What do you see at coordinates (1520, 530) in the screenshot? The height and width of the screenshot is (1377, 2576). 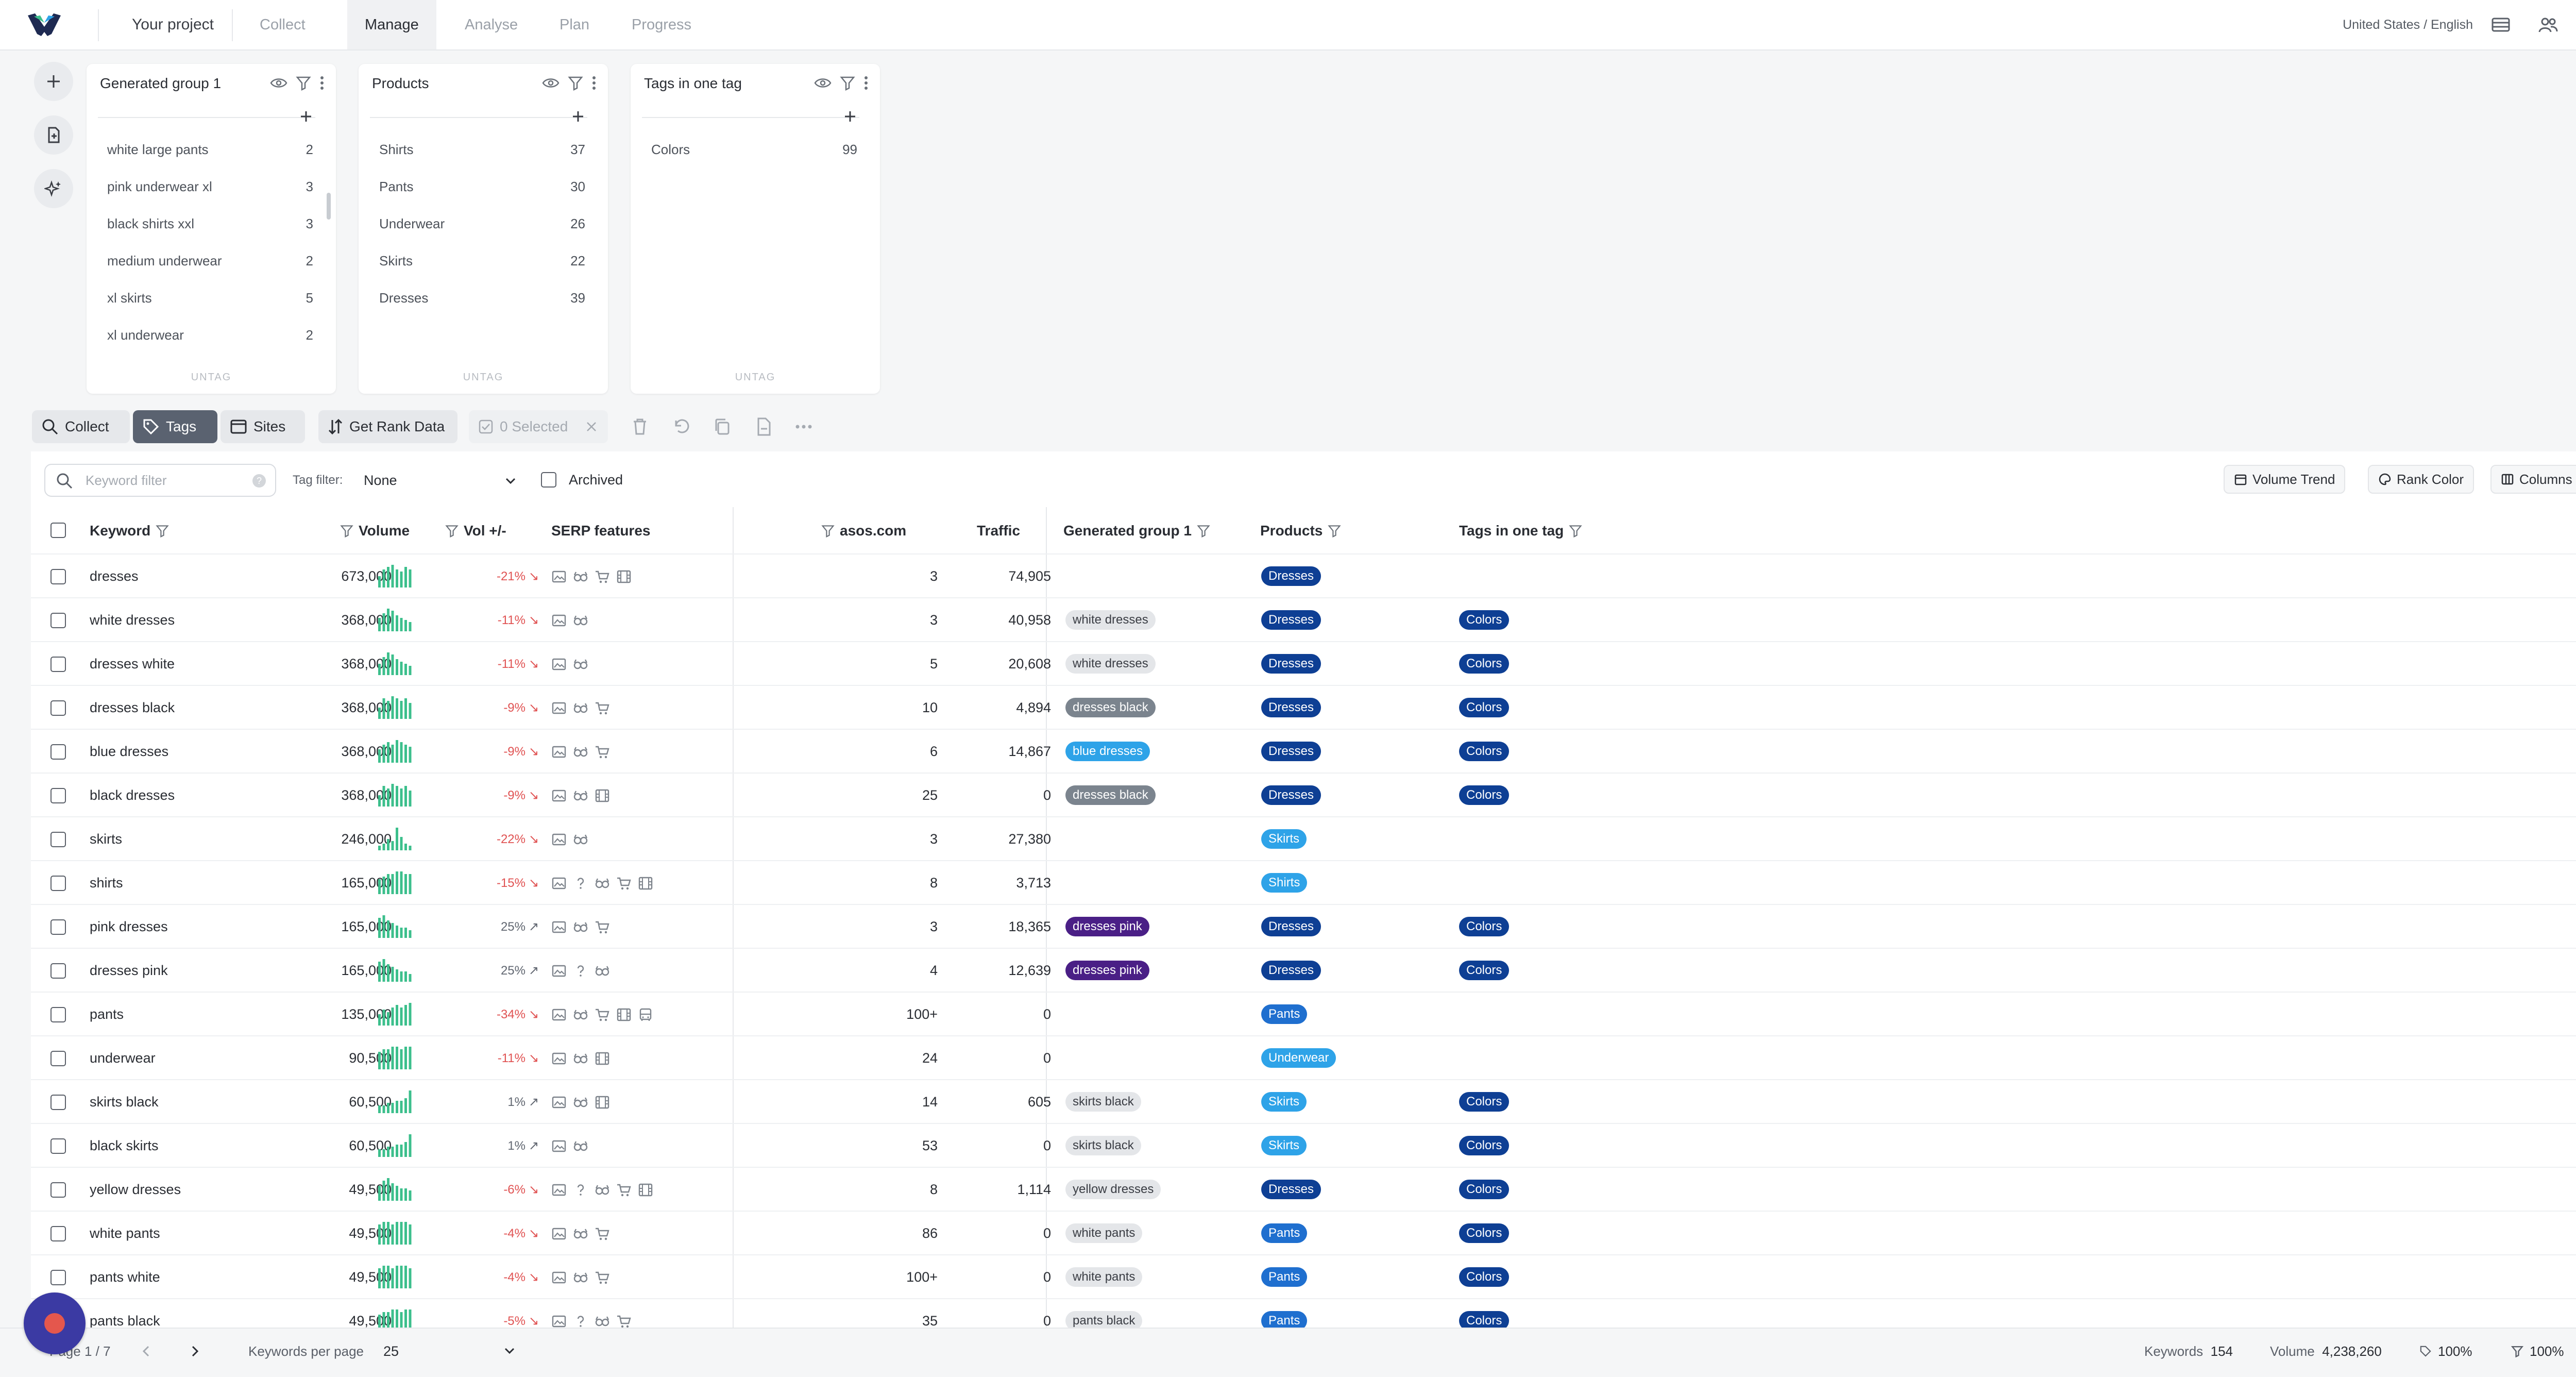 I see `column-header-tags-in-one-tag: Tags in one tag` at bounding box center [1520, 530].